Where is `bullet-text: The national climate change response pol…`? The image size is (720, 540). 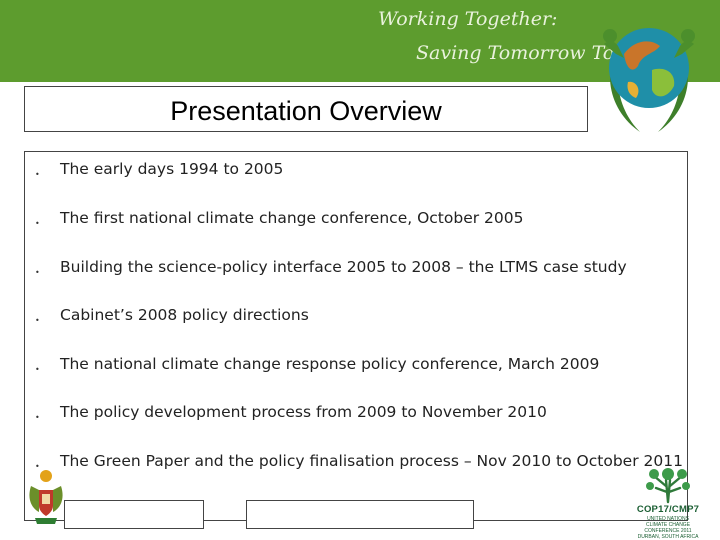 bullet-text: The national climate change response pol… is located at coordinates (330, 364).